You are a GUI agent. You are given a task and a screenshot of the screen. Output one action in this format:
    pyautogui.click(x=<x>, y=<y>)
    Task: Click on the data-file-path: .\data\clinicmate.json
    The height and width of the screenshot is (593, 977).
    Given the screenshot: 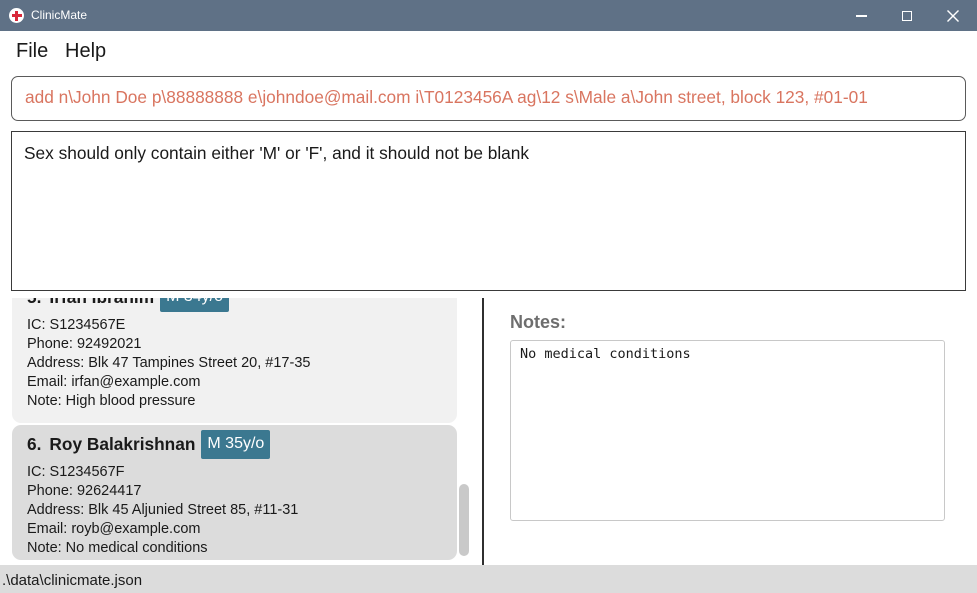 What is the action you would take?
    pyautogui.click(x=72, y=580)
    